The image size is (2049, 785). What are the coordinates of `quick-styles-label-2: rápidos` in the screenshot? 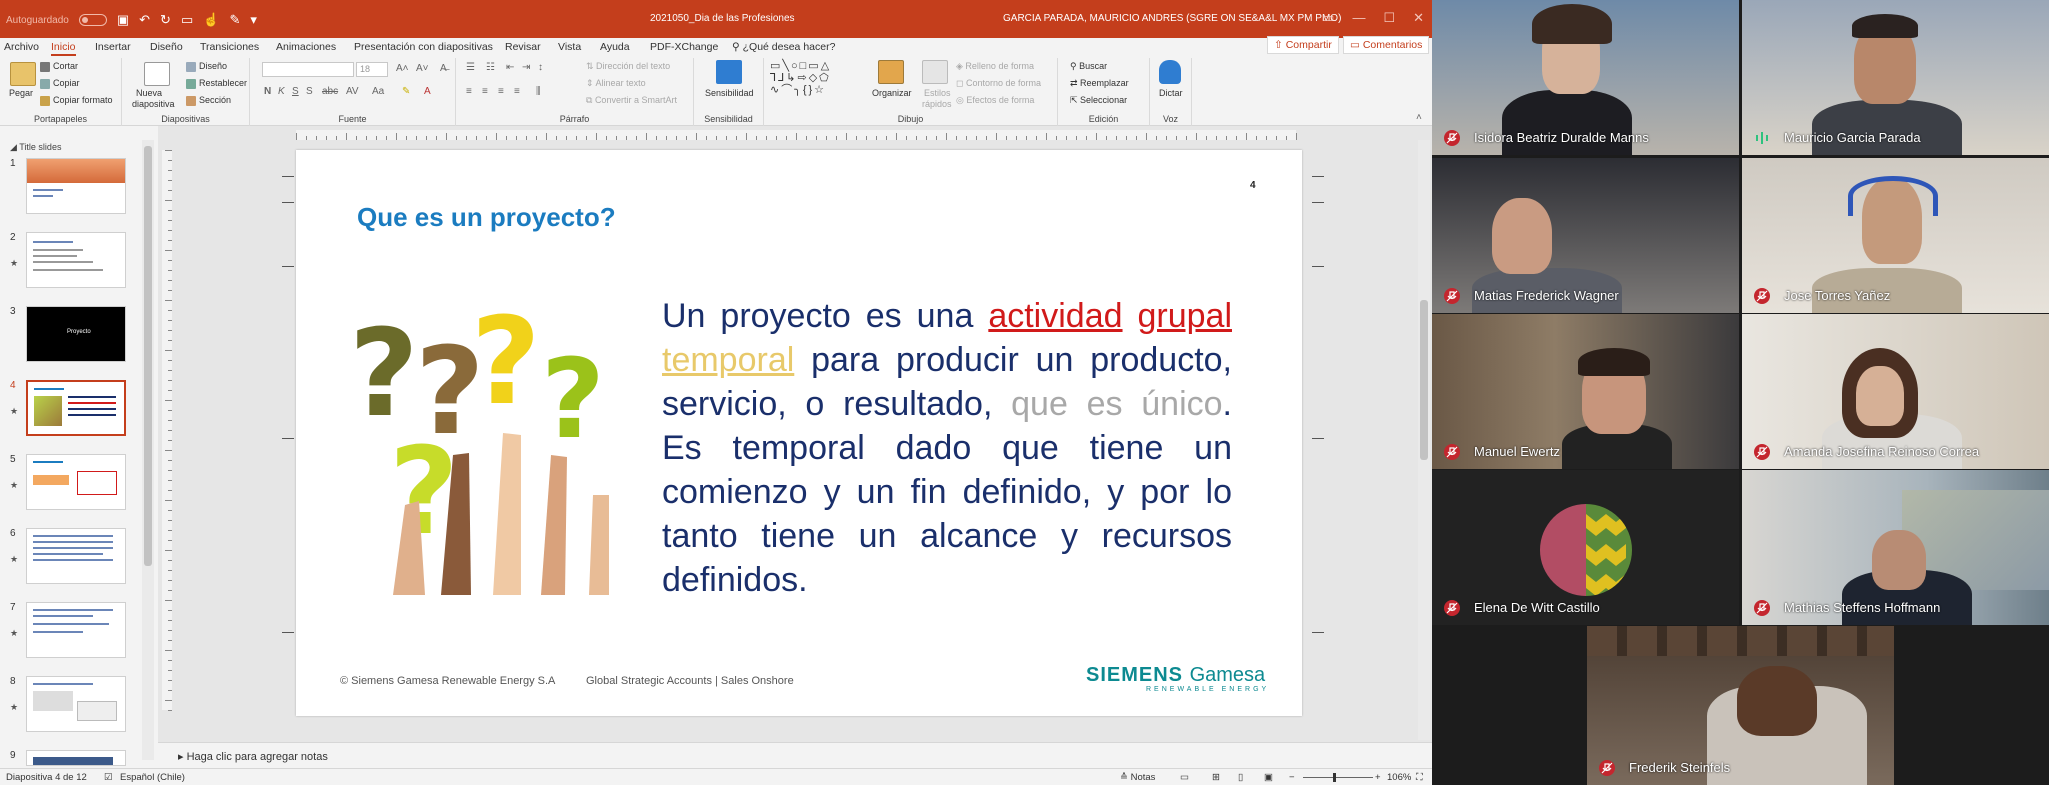 It's located at (937, 104).